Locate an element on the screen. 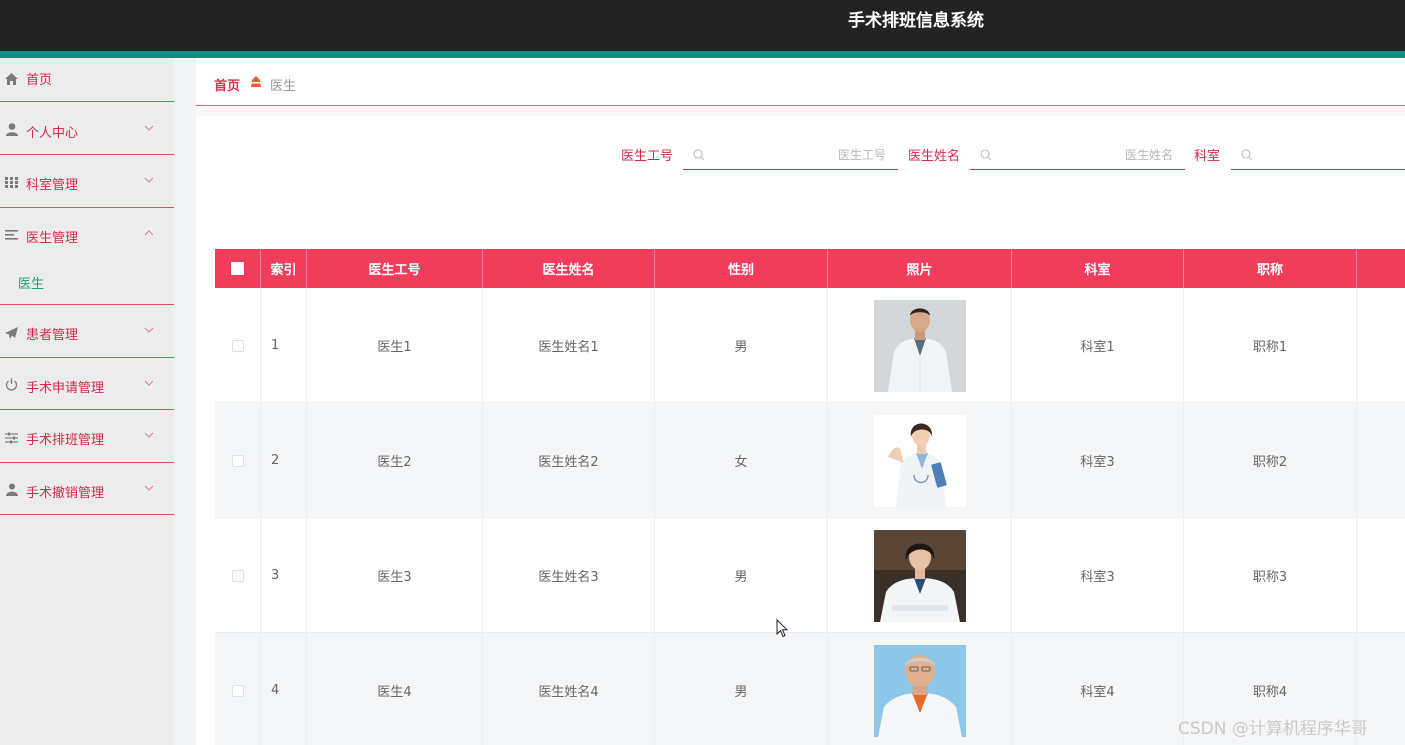 This screenshot has height=745, width=1405. cell-department: 科室1 is located at coordinates (1098, 345).